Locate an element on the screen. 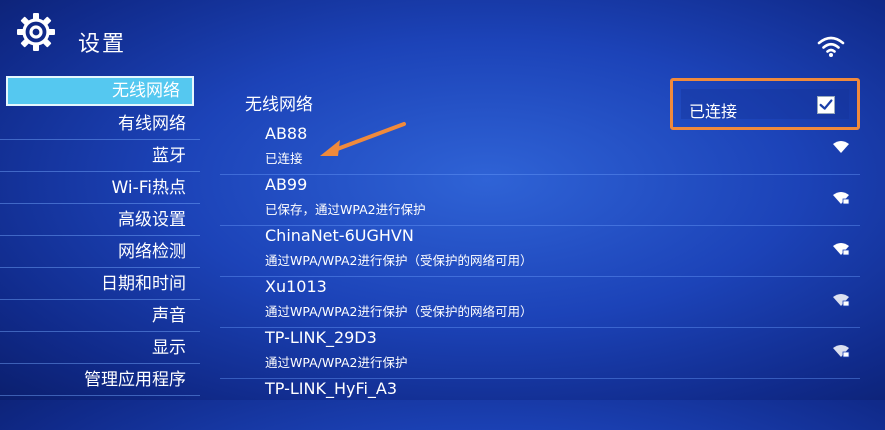 This screenshot has height=430, width=885. sidebar-item-label: 高级设置 is located at coordinates (152, 220).